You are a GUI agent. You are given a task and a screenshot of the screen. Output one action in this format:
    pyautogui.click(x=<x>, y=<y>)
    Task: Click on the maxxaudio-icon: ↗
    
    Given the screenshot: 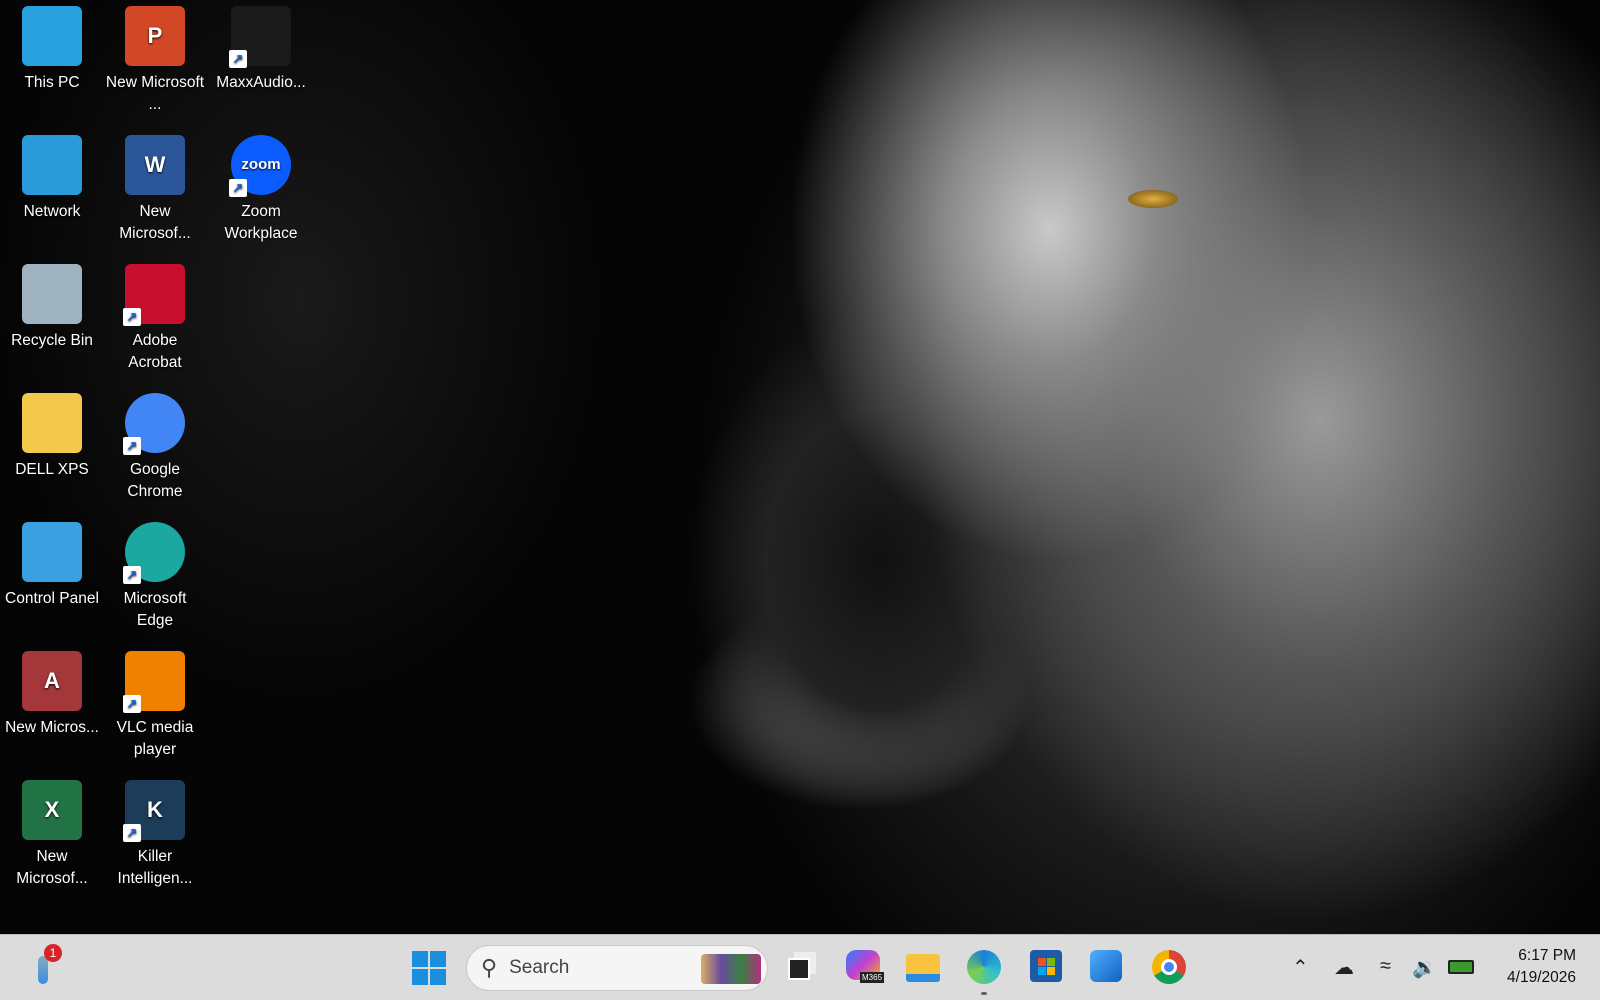 What is the action you would take?
    pyautogui.click(x=260, y=37)
    